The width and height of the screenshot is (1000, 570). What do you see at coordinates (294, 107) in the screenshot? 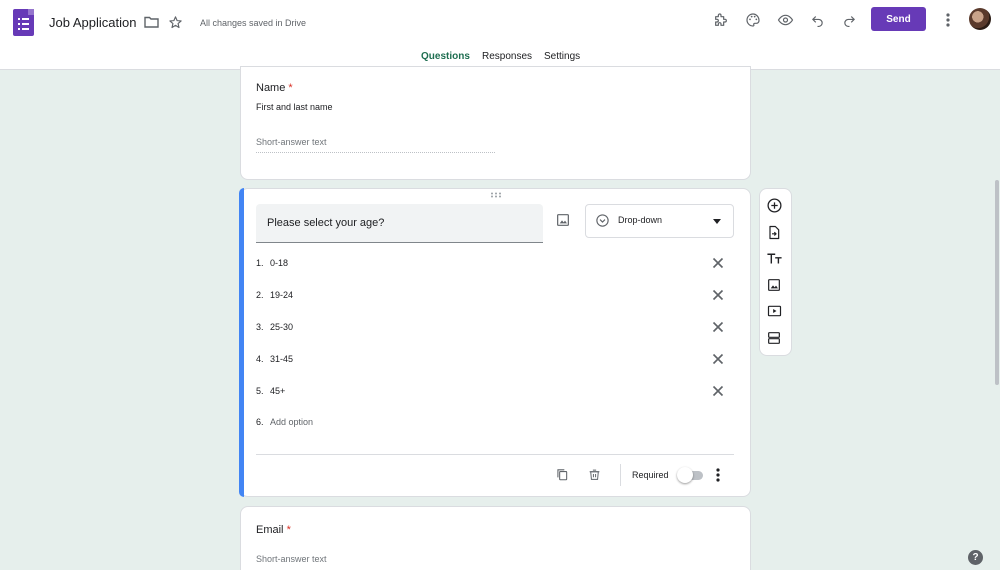
I see `question-description: First and last name` at bounding box center [294, 107].